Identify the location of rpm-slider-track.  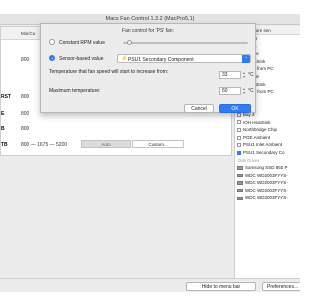
(185, 43).